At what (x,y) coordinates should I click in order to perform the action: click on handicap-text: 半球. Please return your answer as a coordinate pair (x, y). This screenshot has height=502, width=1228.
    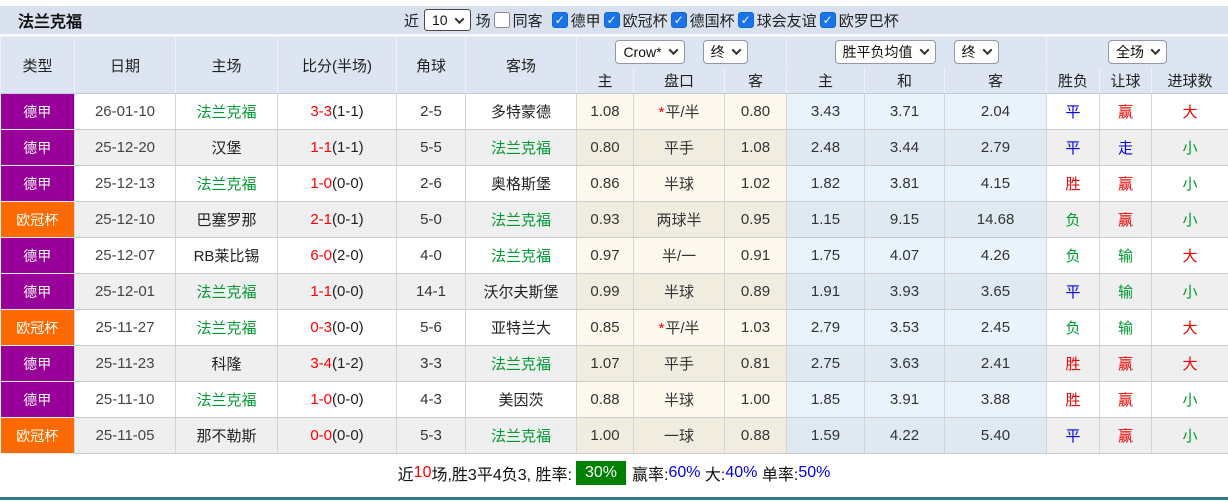
    Looking at the image, I should click on (678, 400).